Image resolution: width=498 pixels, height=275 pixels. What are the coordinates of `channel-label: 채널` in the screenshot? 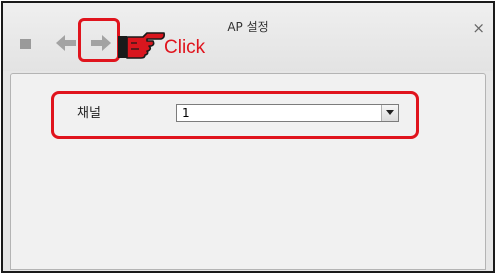 It's located at (89, 113).